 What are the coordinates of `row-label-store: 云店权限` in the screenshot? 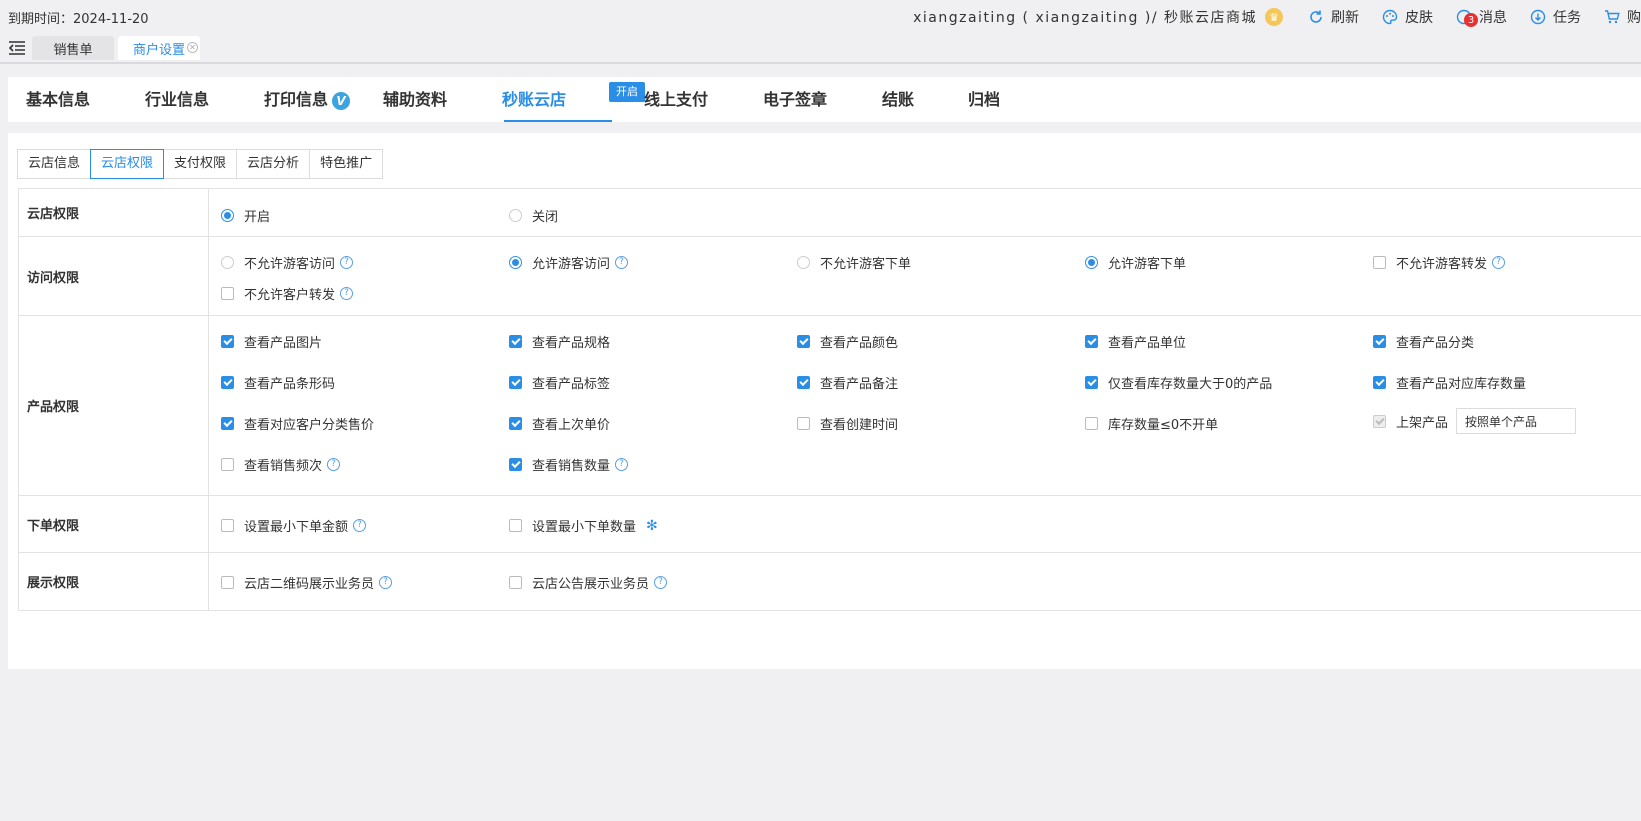 It's located at (113, 212).